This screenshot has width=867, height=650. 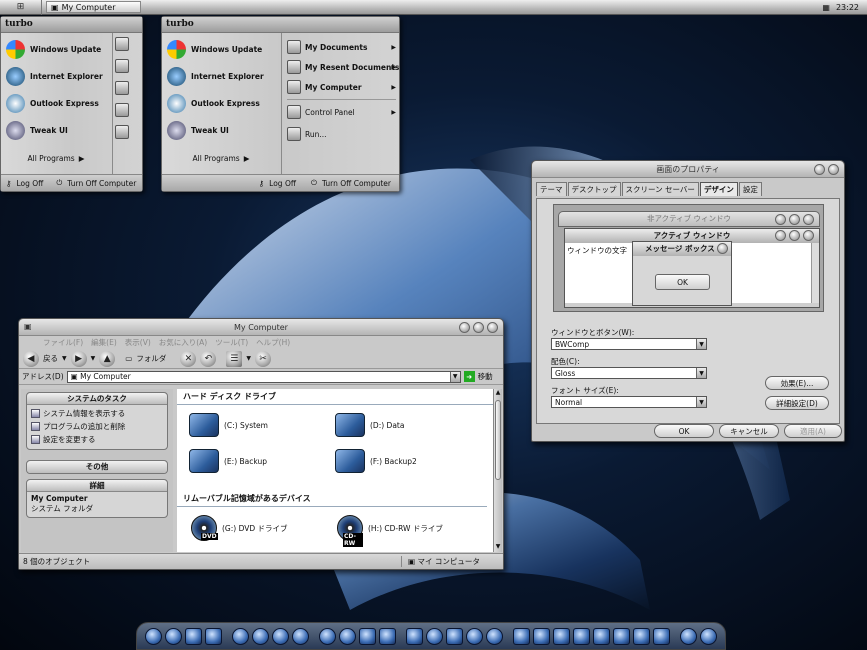 I want to click on dock-mail-icon, so click(x=367, y=636).